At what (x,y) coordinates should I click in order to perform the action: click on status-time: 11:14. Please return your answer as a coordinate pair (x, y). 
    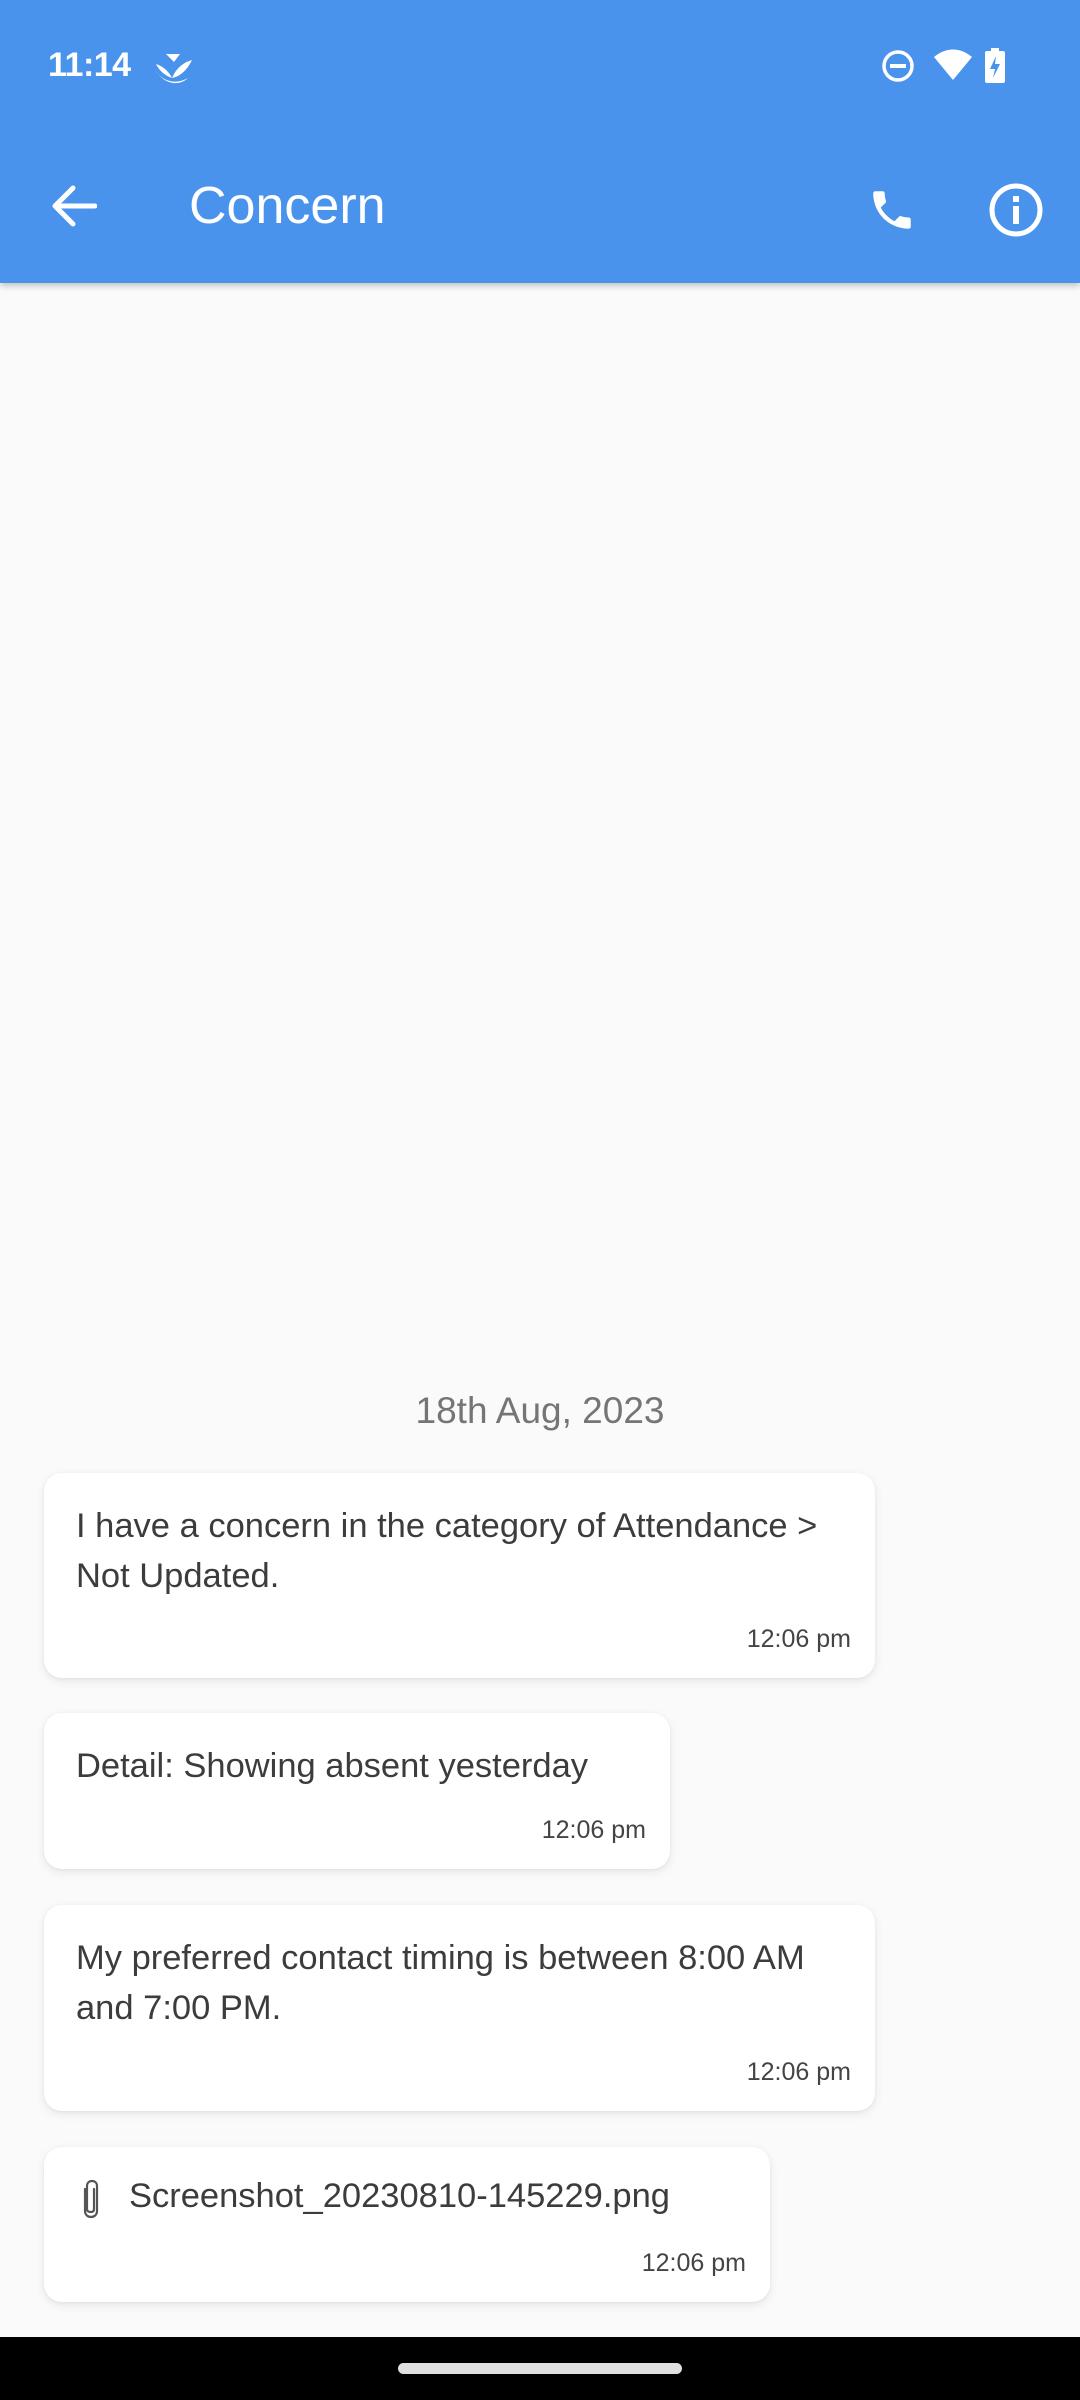
    Looking at the image, I should click on (89, 65).